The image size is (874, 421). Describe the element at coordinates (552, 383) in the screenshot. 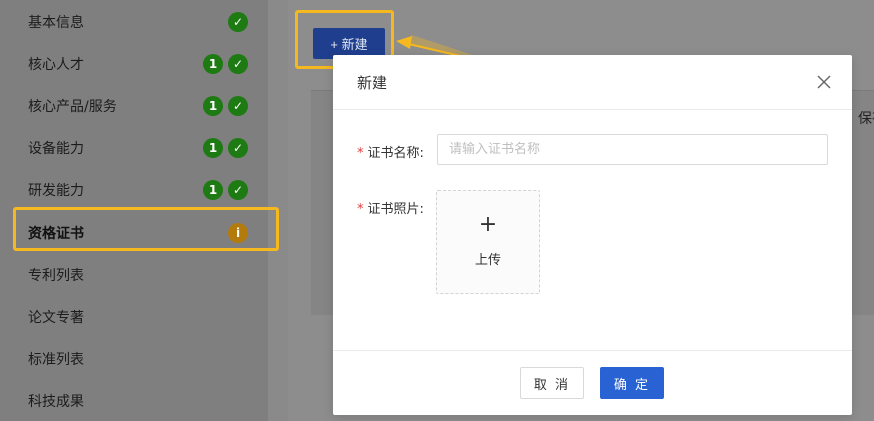

I see `cancel-button: 取 消` at that location.